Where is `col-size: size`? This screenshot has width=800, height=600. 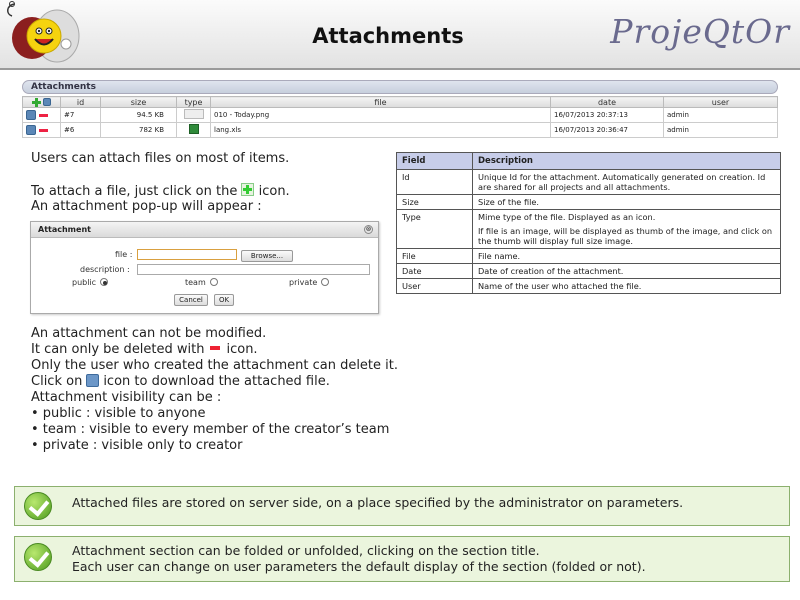 col-size: size is located at coordinates (138, 102).